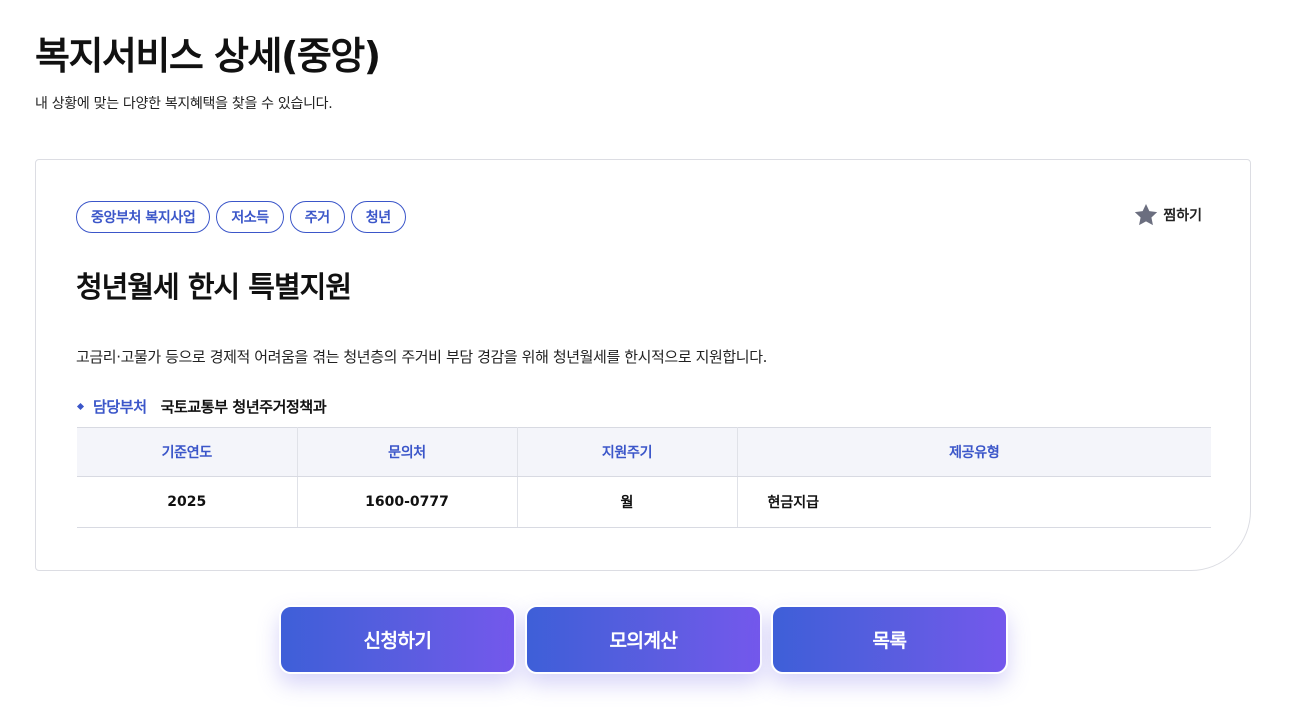 The image size is (1311, 716). I want to click on bookmark-button: 찜하기, so click(1167, 215).